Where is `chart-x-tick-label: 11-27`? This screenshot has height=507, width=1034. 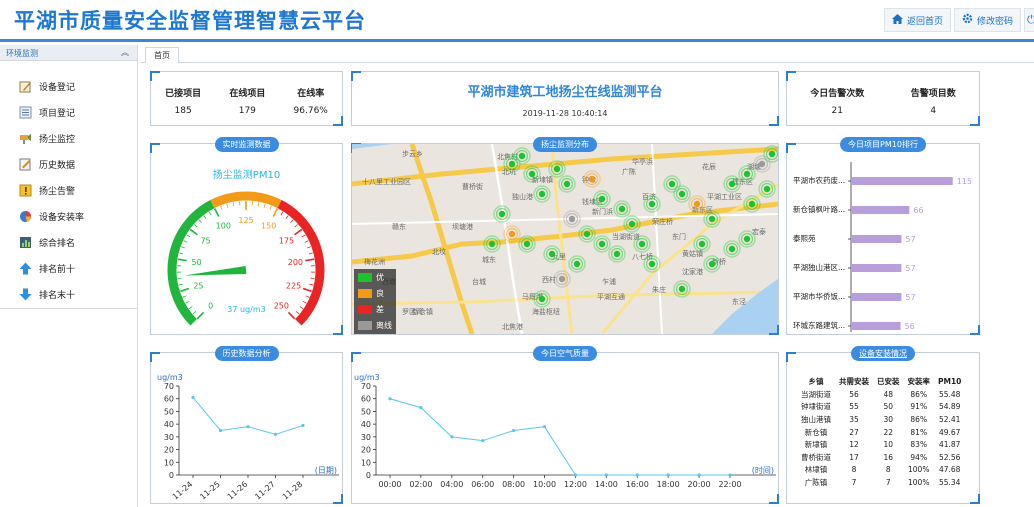 chart-x-tick-label: 11-27 is located at coordinates (265, 491).